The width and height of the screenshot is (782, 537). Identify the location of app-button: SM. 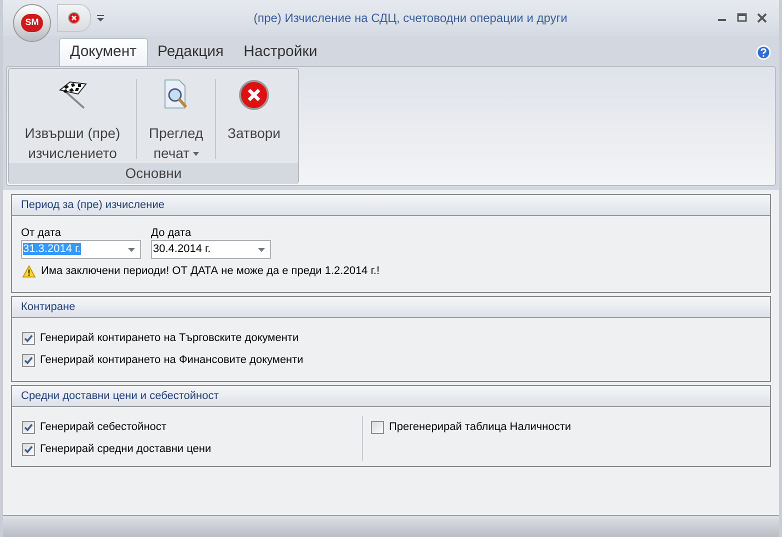
(32, 23).